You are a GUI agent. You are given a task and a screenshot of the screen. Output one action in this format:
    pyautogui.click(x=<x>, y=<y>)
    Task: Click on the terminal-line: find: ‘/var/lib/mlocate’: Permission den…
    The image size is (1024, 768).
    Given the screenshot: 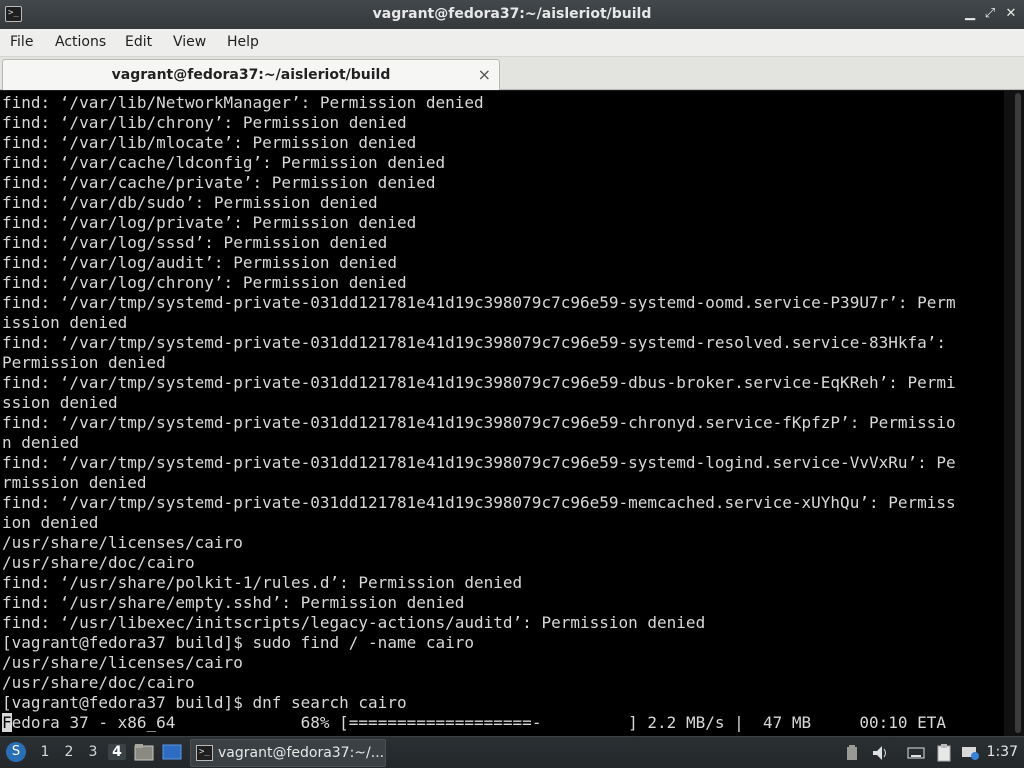 What is the action you would take?
    pyautogui.click(x=209, y=142)
    